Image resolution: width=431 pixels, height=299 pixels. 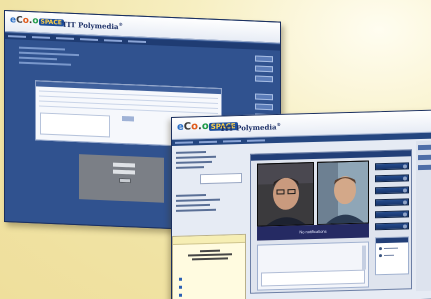 What do you see at coordinates (313, 278) in the screenshot?
I see `chat-input` at bounding box center [313, 278].